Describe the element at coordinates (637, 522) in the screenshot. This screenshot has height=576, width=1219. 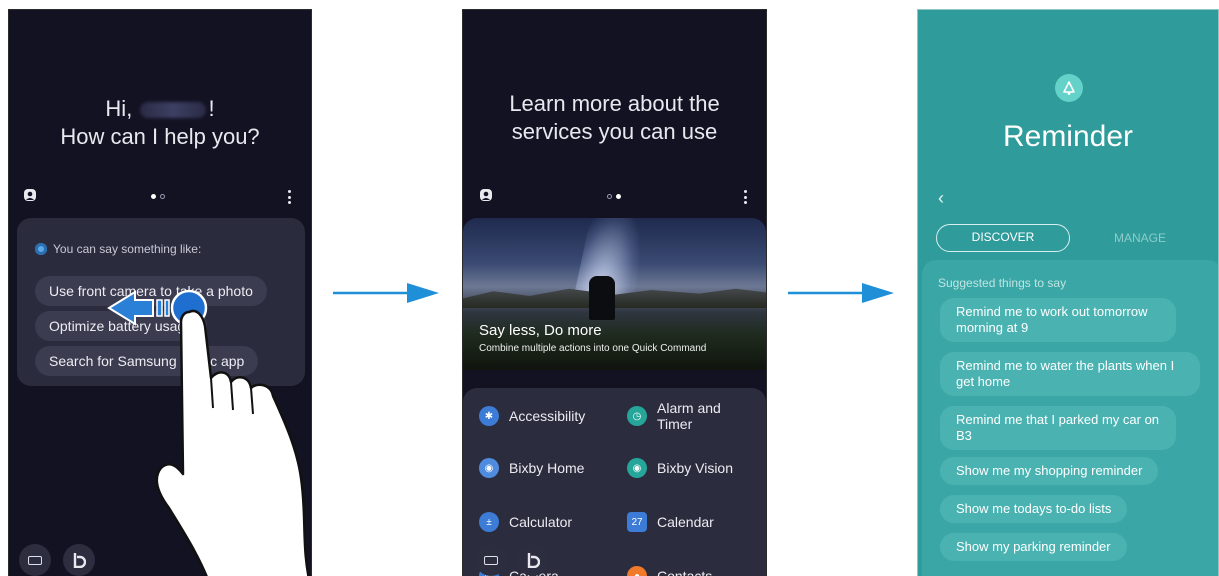
I see `calendar-icon: 27` at that location.